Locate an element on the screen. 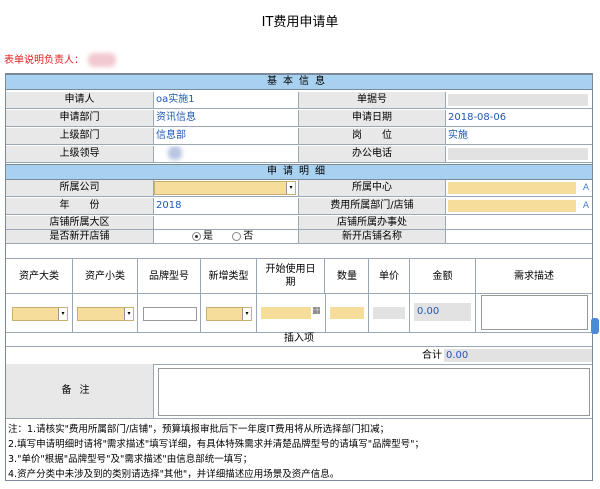 Image resolution: width=600 pixels, height=489 pixels. year-value: 2018 is located at coordinates (226, 206).